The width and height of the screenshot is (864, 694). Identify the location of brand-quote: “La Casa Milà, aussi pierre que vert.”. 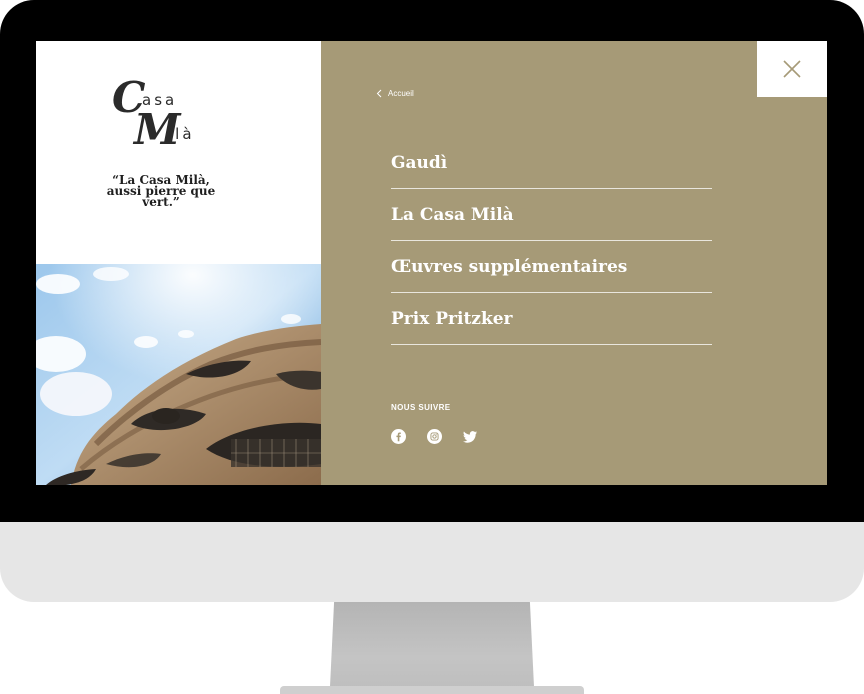
(161, 191).